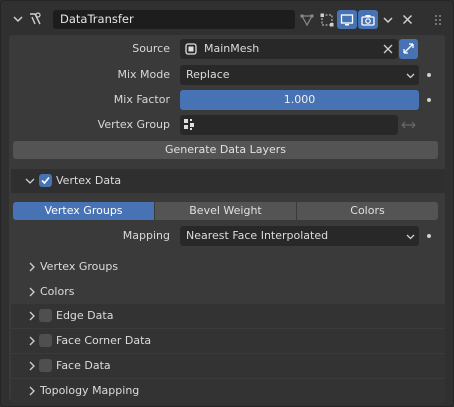 This screenshot has height=407, width=454. What do you see at coordinates (228, 341) in the screenshot?
I see `section-face-corner-data: Face Corner Data` at bounding box center [228, 341].